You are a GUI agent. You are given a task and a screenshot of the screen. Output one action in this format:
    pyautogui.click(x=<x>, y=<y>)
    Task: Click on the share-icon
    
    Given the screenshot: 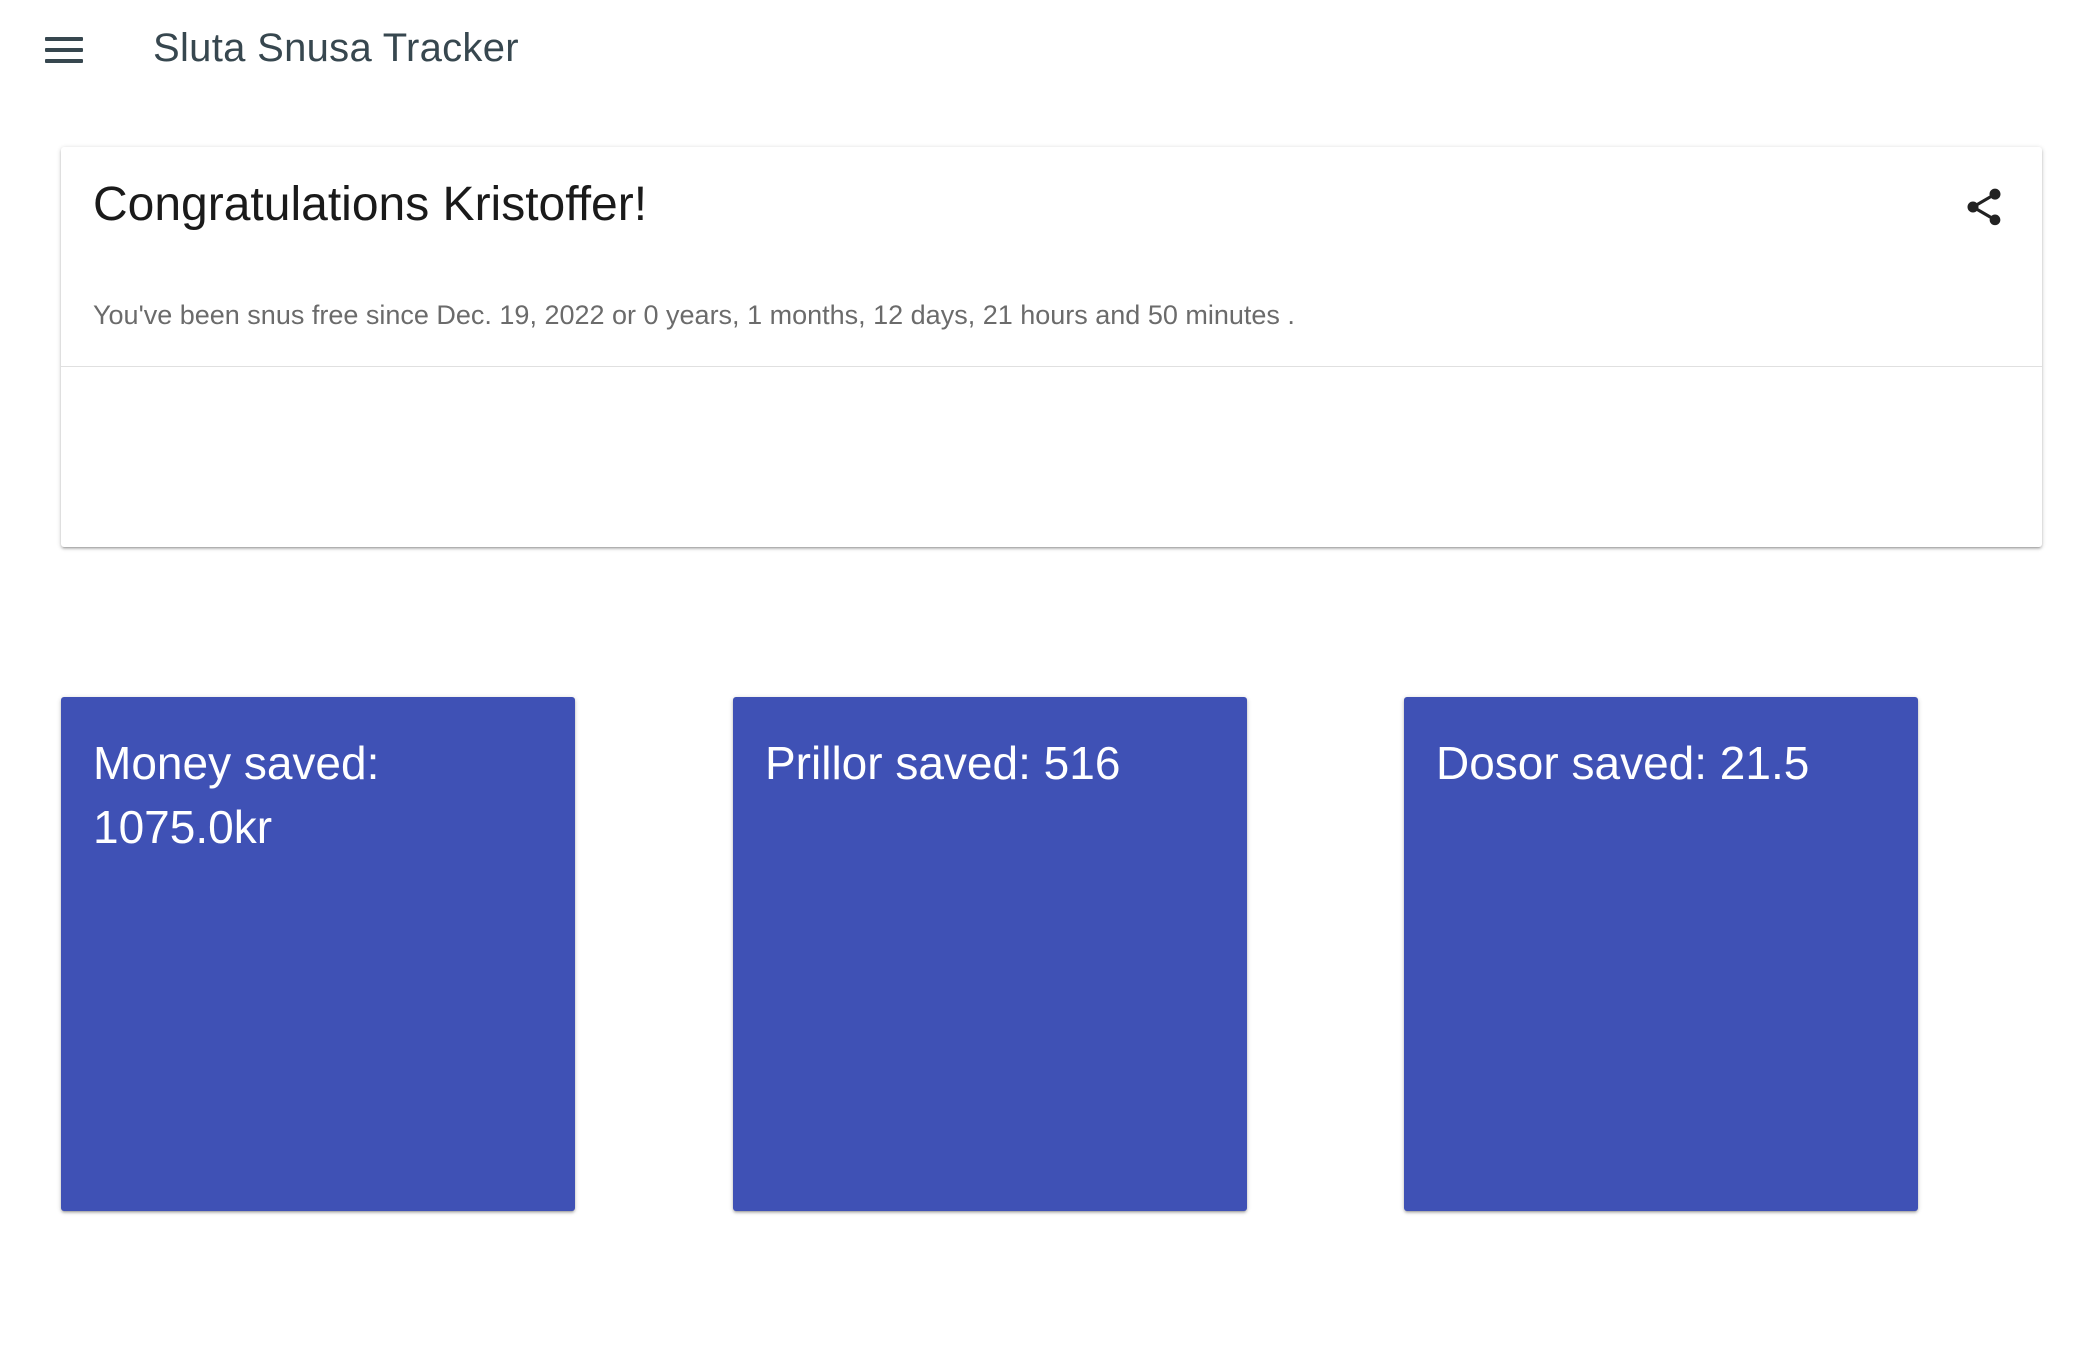 What is the action you would take?
    pyautogui.click(x=1984, y=207)
    